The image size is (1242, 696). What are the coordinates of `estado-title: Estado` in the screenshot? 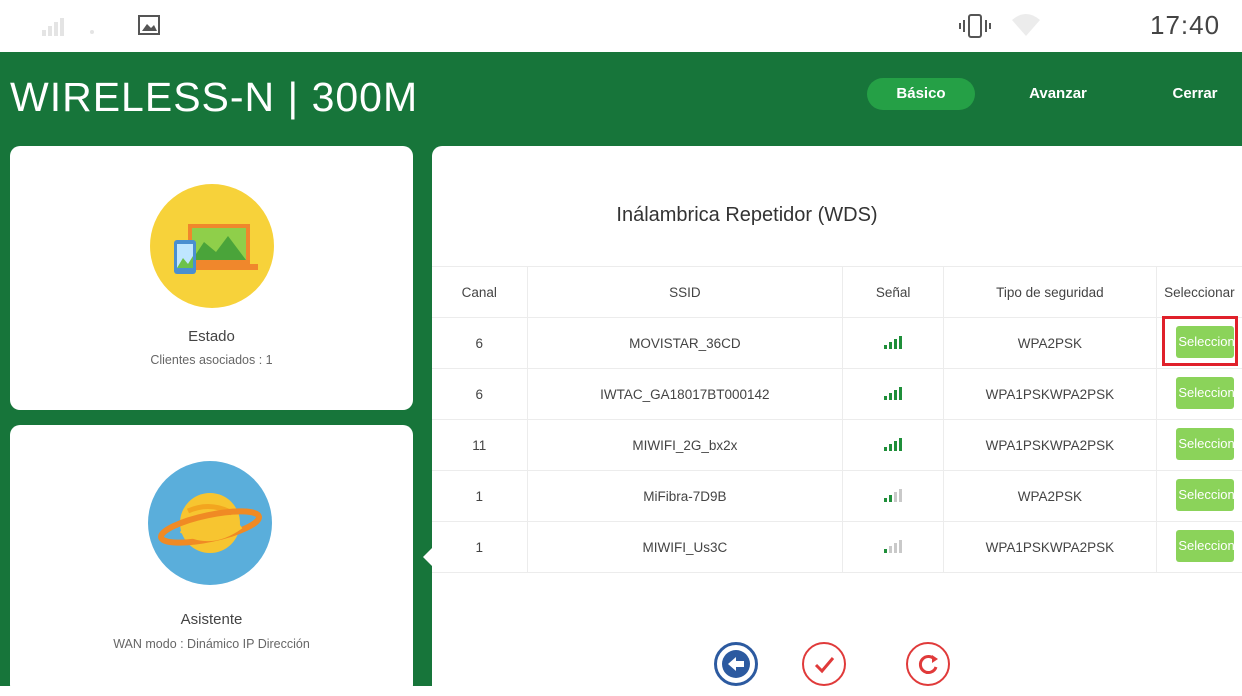 It's located at (211, 336).